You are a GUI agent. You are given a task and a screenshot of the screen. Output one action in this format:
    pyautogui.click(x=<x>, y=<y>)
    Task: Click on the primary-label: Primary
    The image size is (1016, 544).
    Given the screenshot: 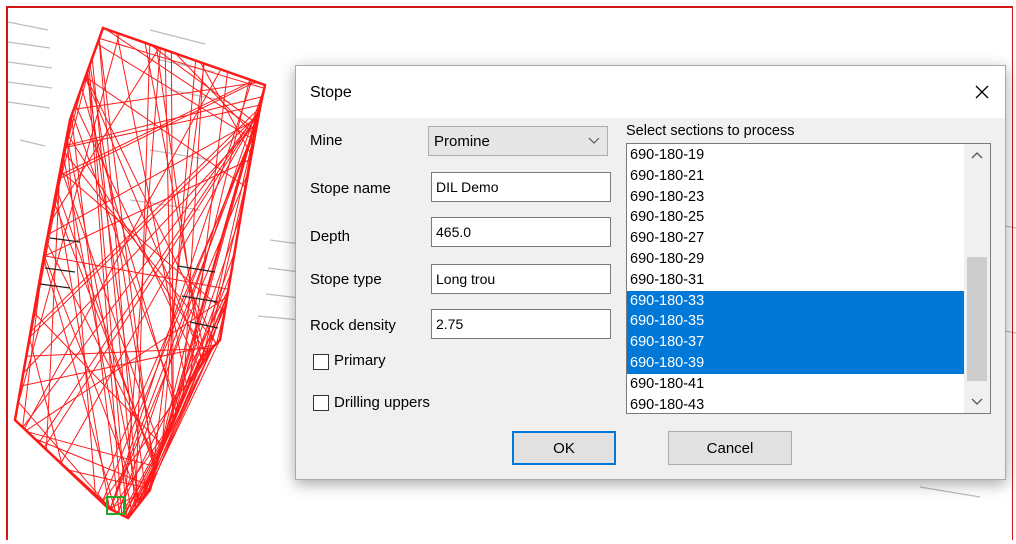 What is the action you would take?
    pyautogui.click(x=360, y=360)
    